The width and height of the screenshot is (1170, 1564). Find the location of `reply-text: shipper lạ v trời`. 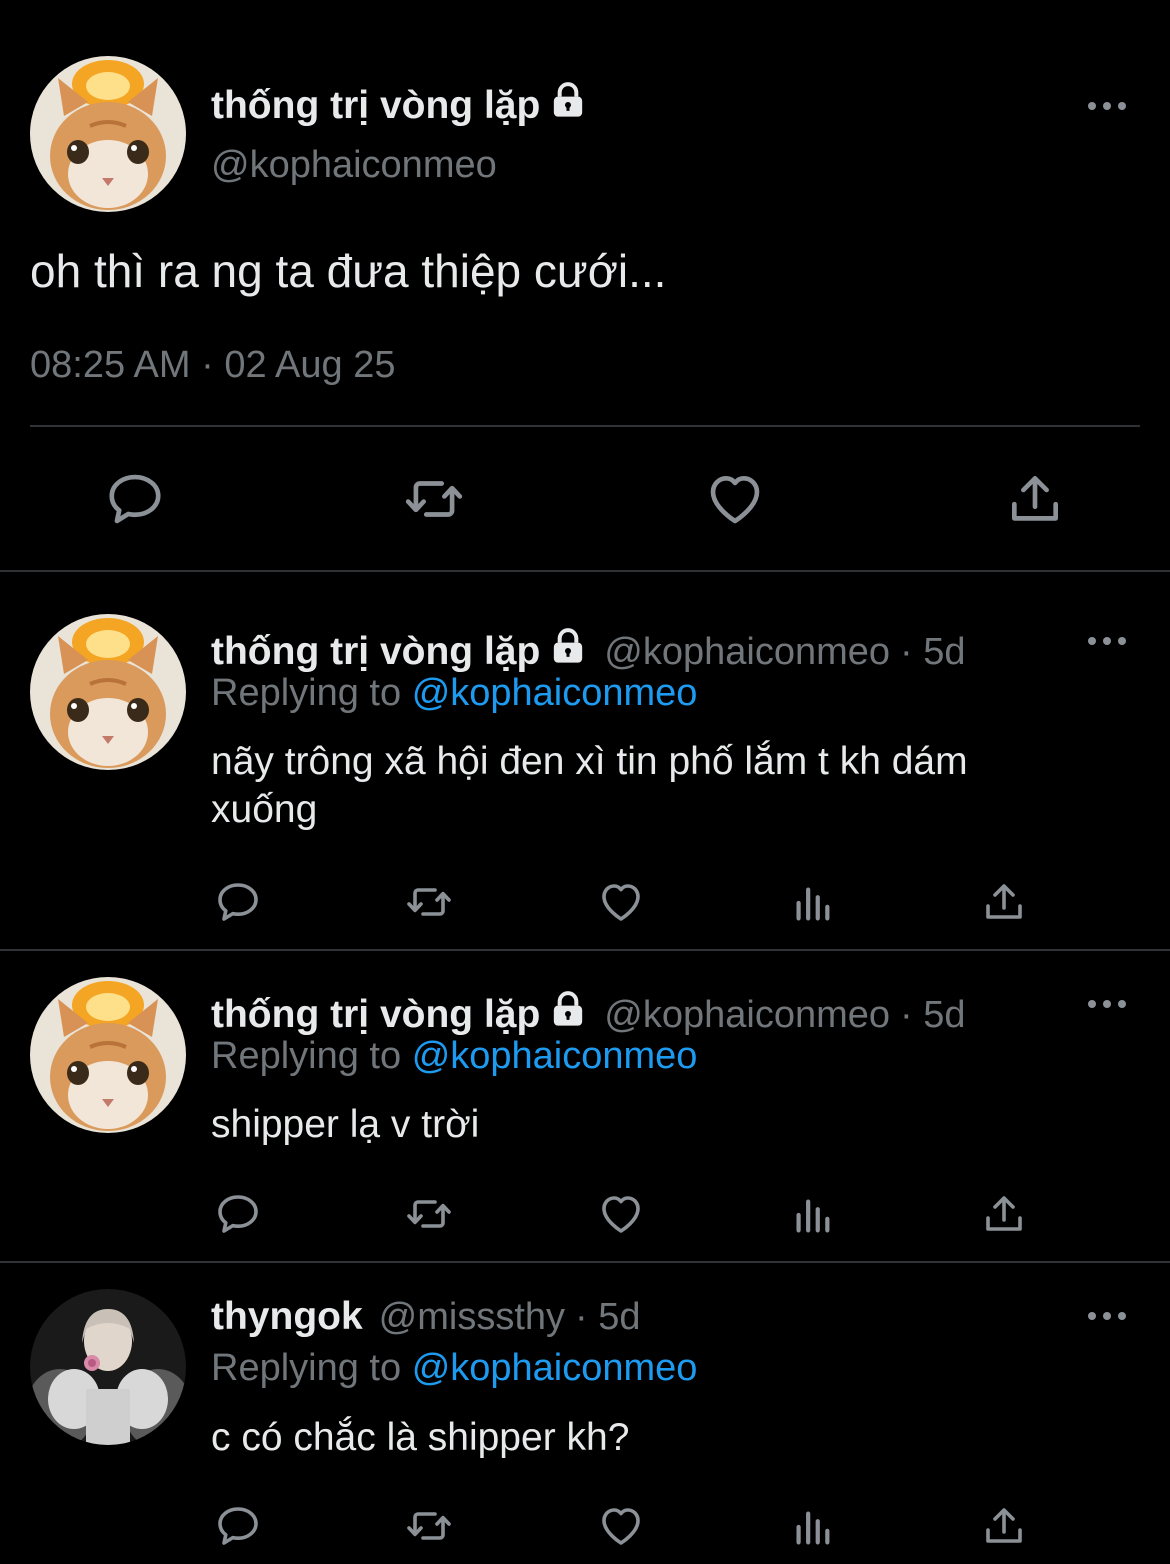

reply-text: shipper lạ v trời is located at coordinates (345, 1125).